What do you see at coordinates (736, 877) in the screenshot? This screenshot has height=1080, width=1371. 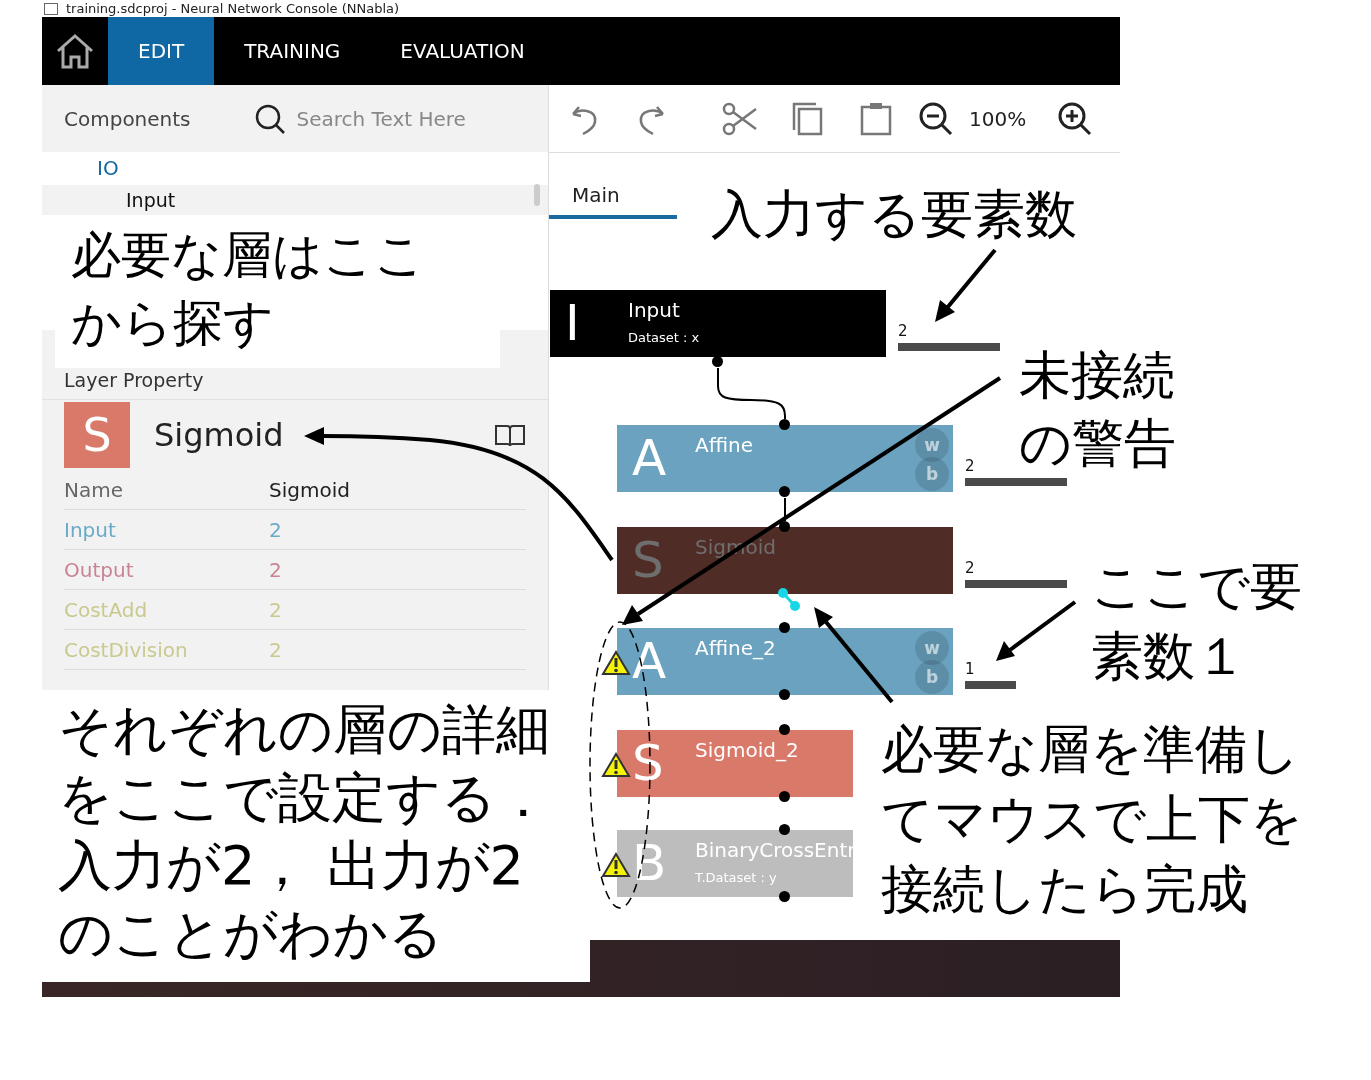 I see `layer-detail: T.Dataset : y` at bounding box center [736, 877].